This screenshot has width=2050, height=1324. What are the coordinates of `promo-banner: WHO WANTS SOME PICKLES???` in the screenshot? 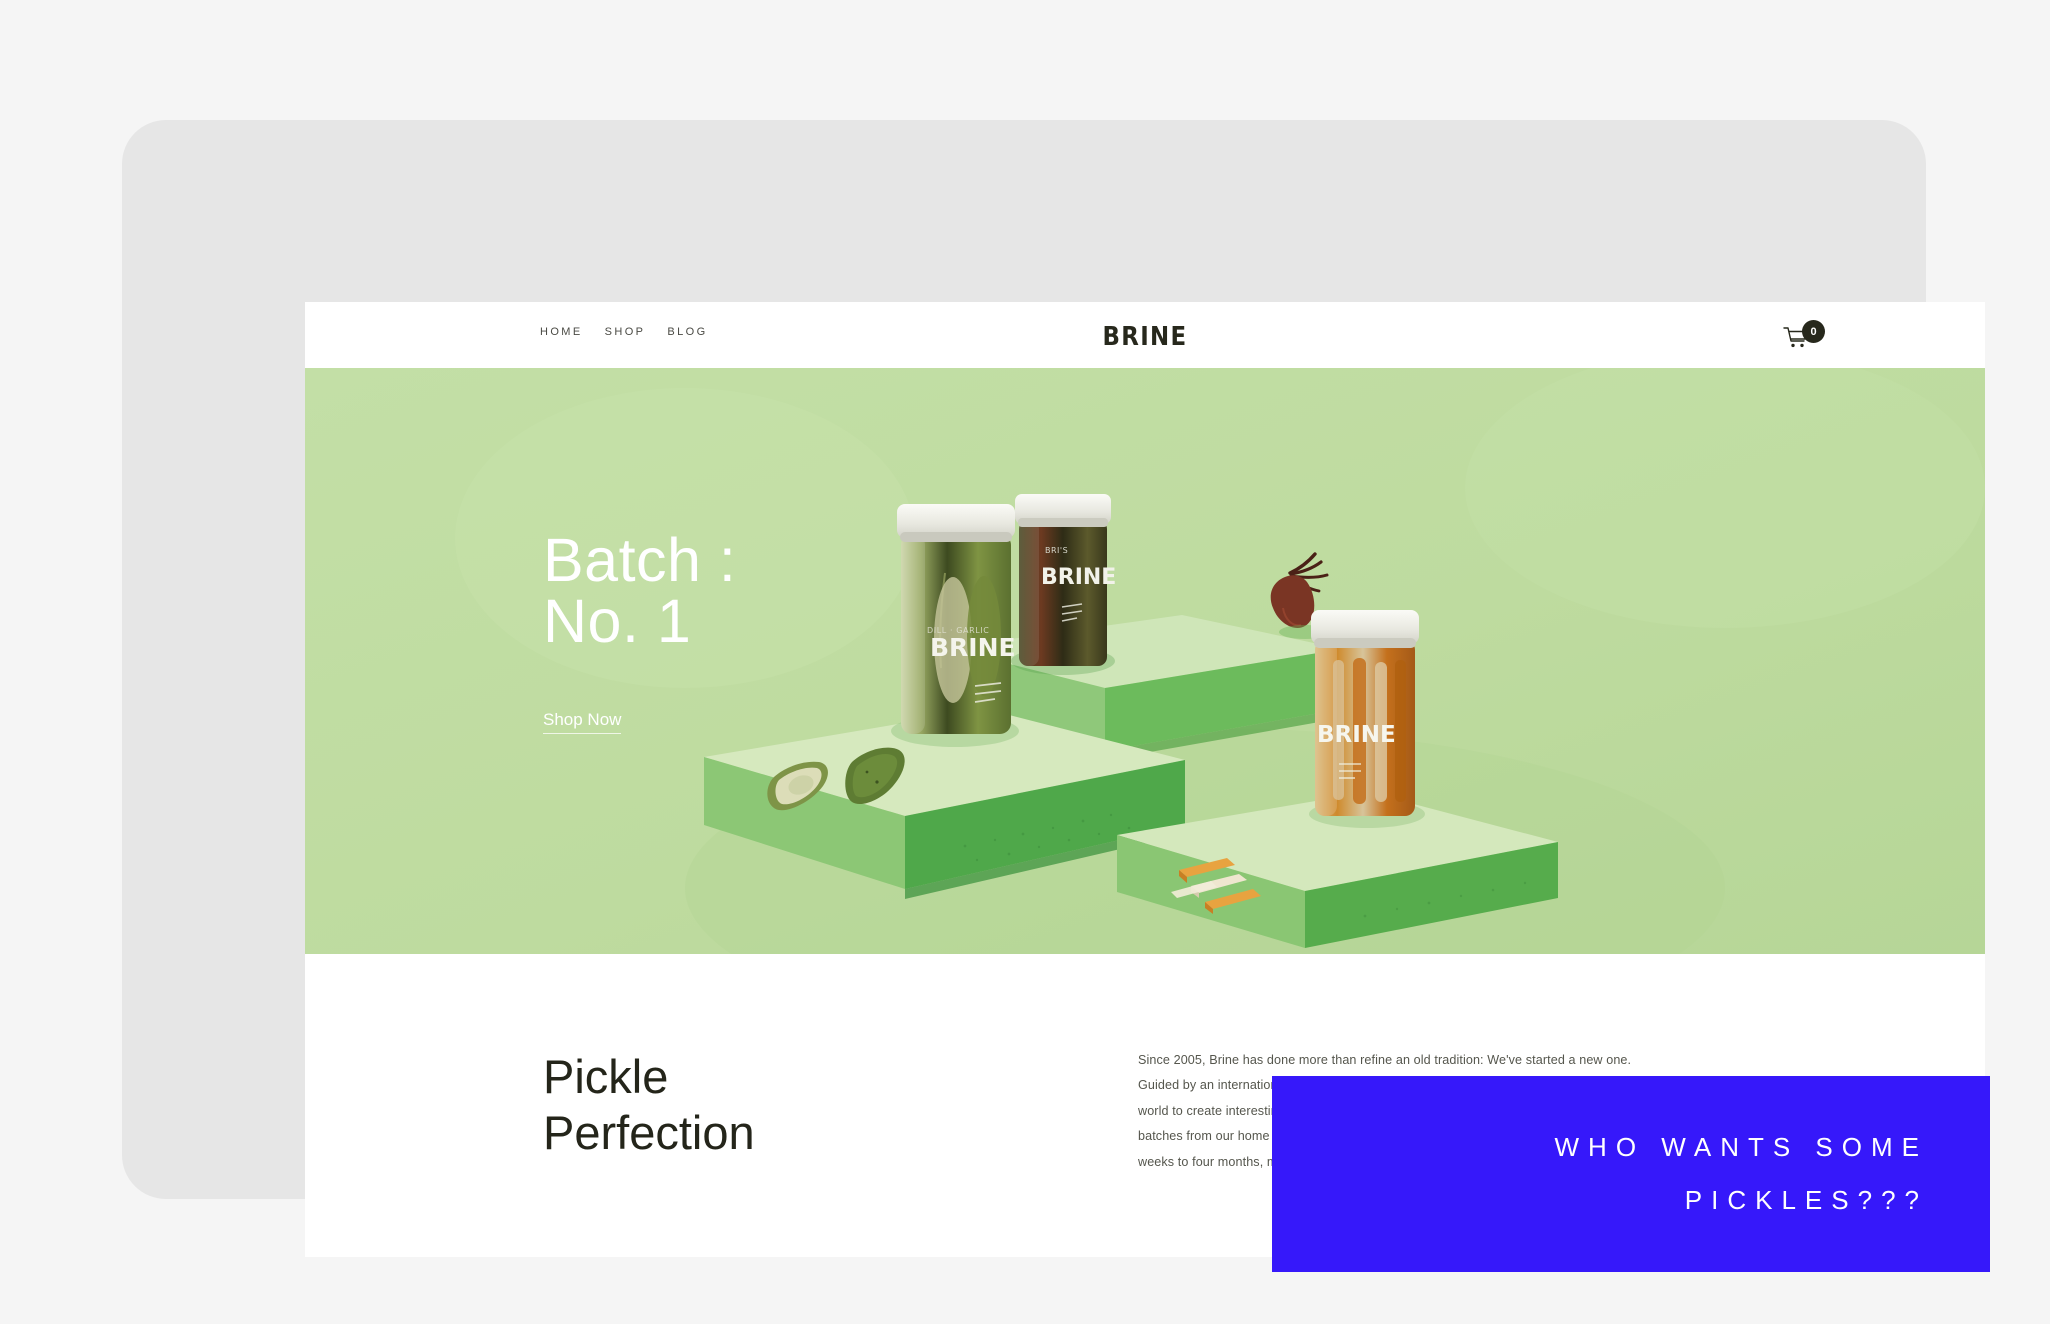 It's located at (1631, 1174).